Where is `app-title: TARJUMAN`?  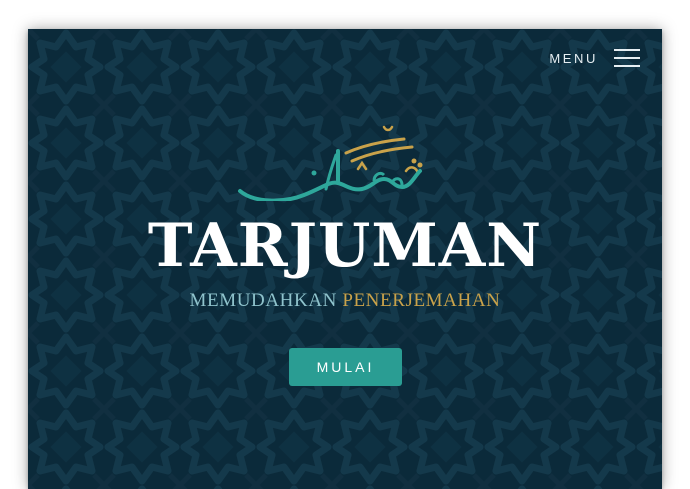 app-title: TARJUMAN is located at coordinates (345, 246).